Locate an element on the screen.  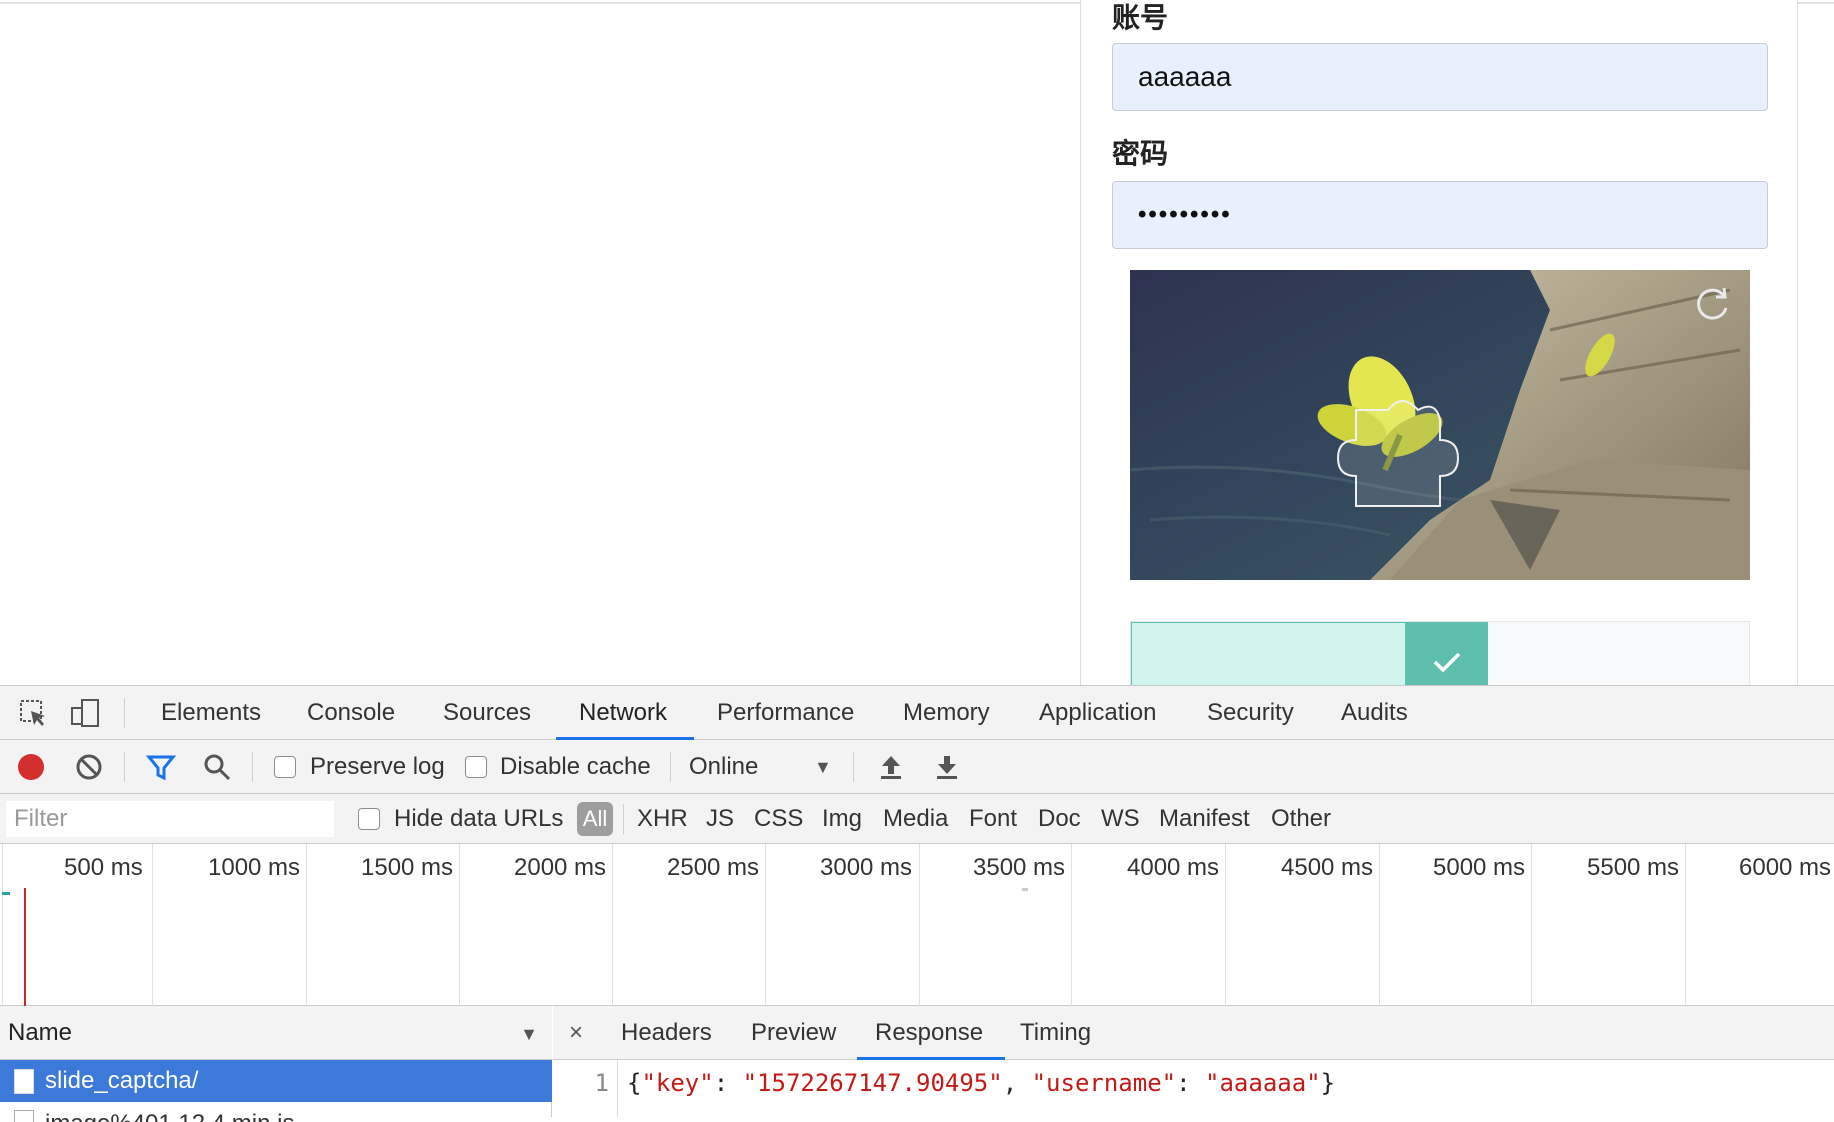
tick-label: 2000 ms is located at coordinates (560, 867).